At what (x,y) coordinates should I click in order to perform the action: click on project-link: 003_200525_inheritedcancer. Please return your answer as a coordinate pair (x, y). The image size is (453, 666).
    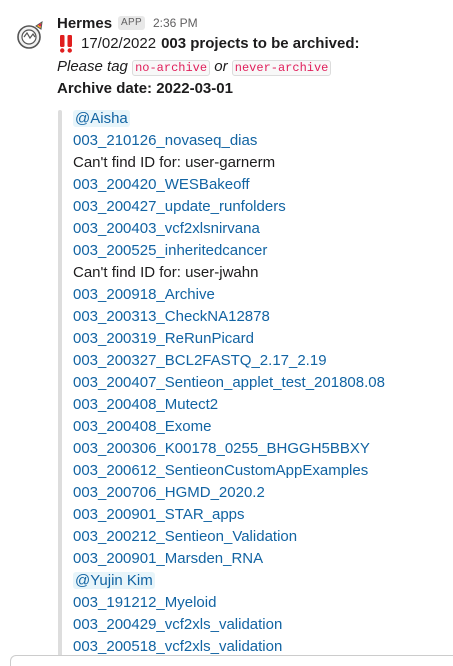
    Looking at the image, I should click on (170, 250).